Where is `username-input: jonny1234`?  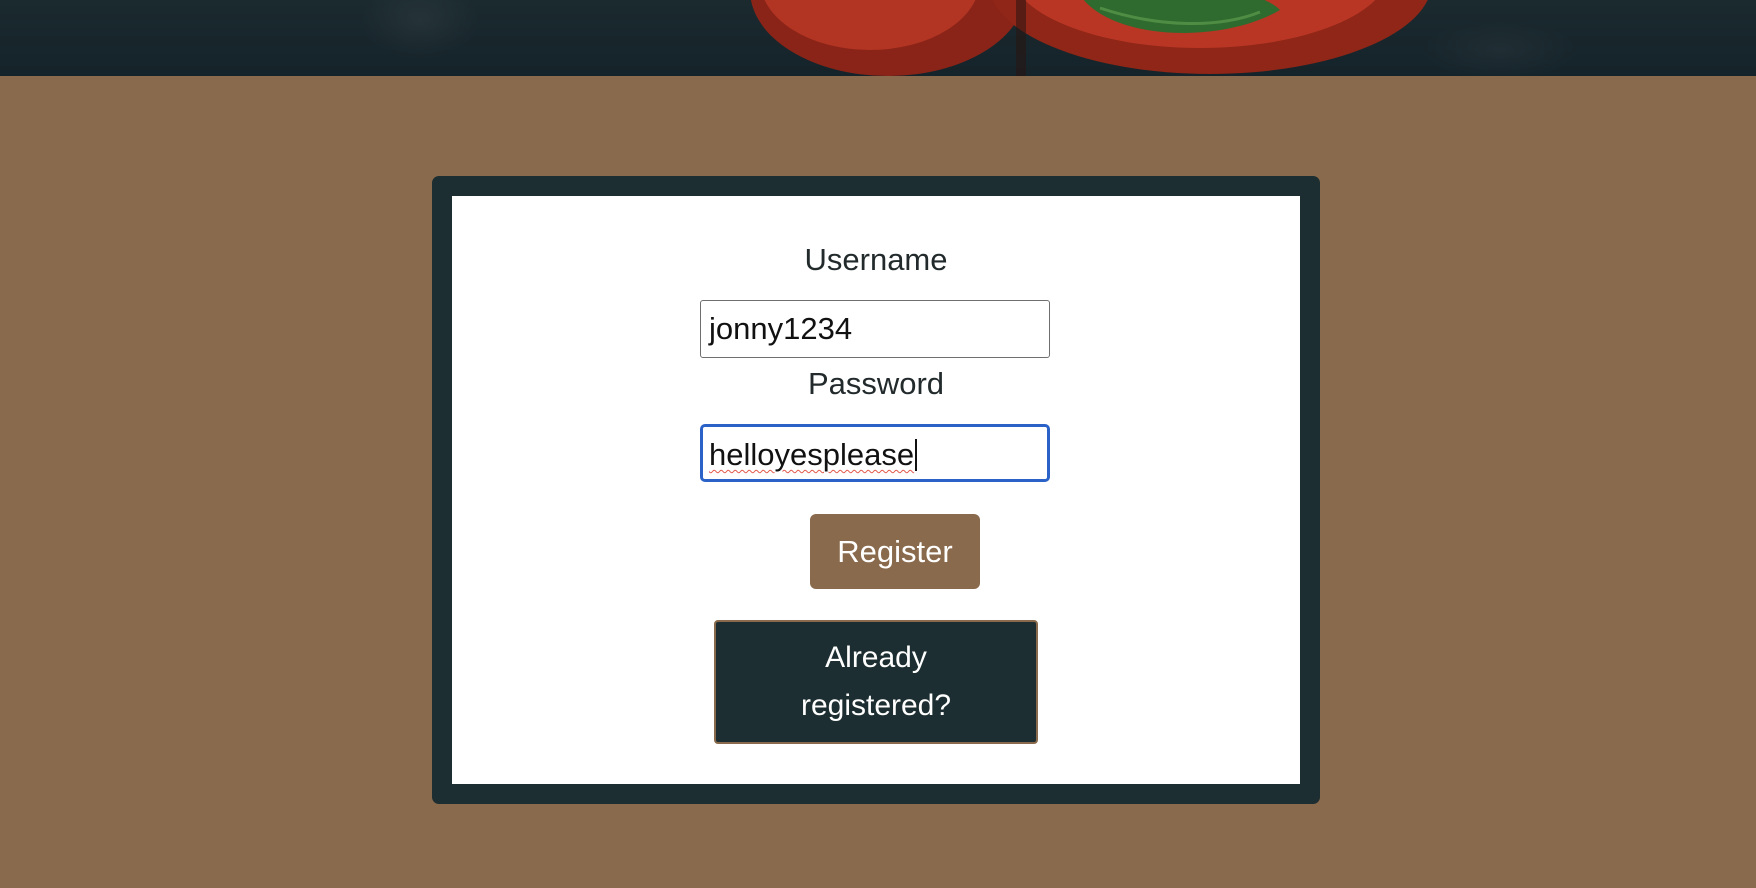 username-input: jonny1234 is located at coordinates (875, 329).